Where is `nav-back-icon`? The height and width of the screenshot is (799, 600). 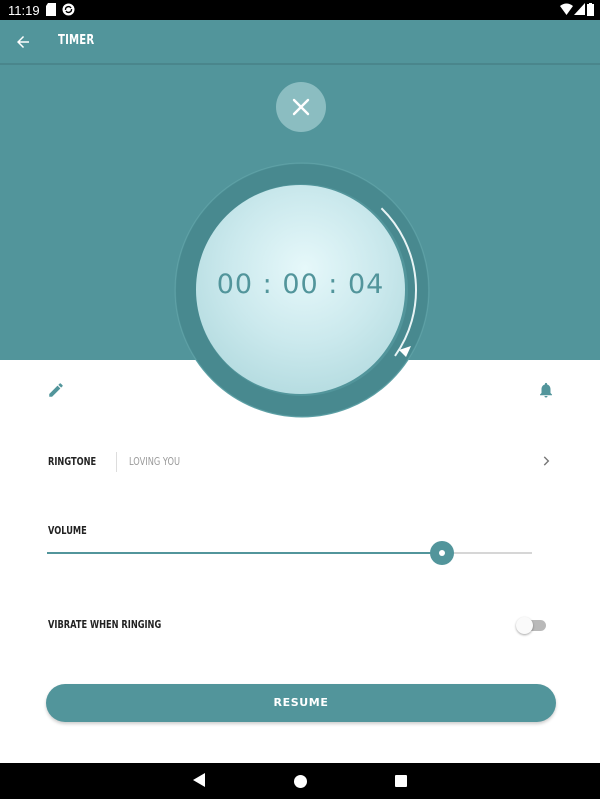 nav-back-icon is located at coordinates (199, 780).